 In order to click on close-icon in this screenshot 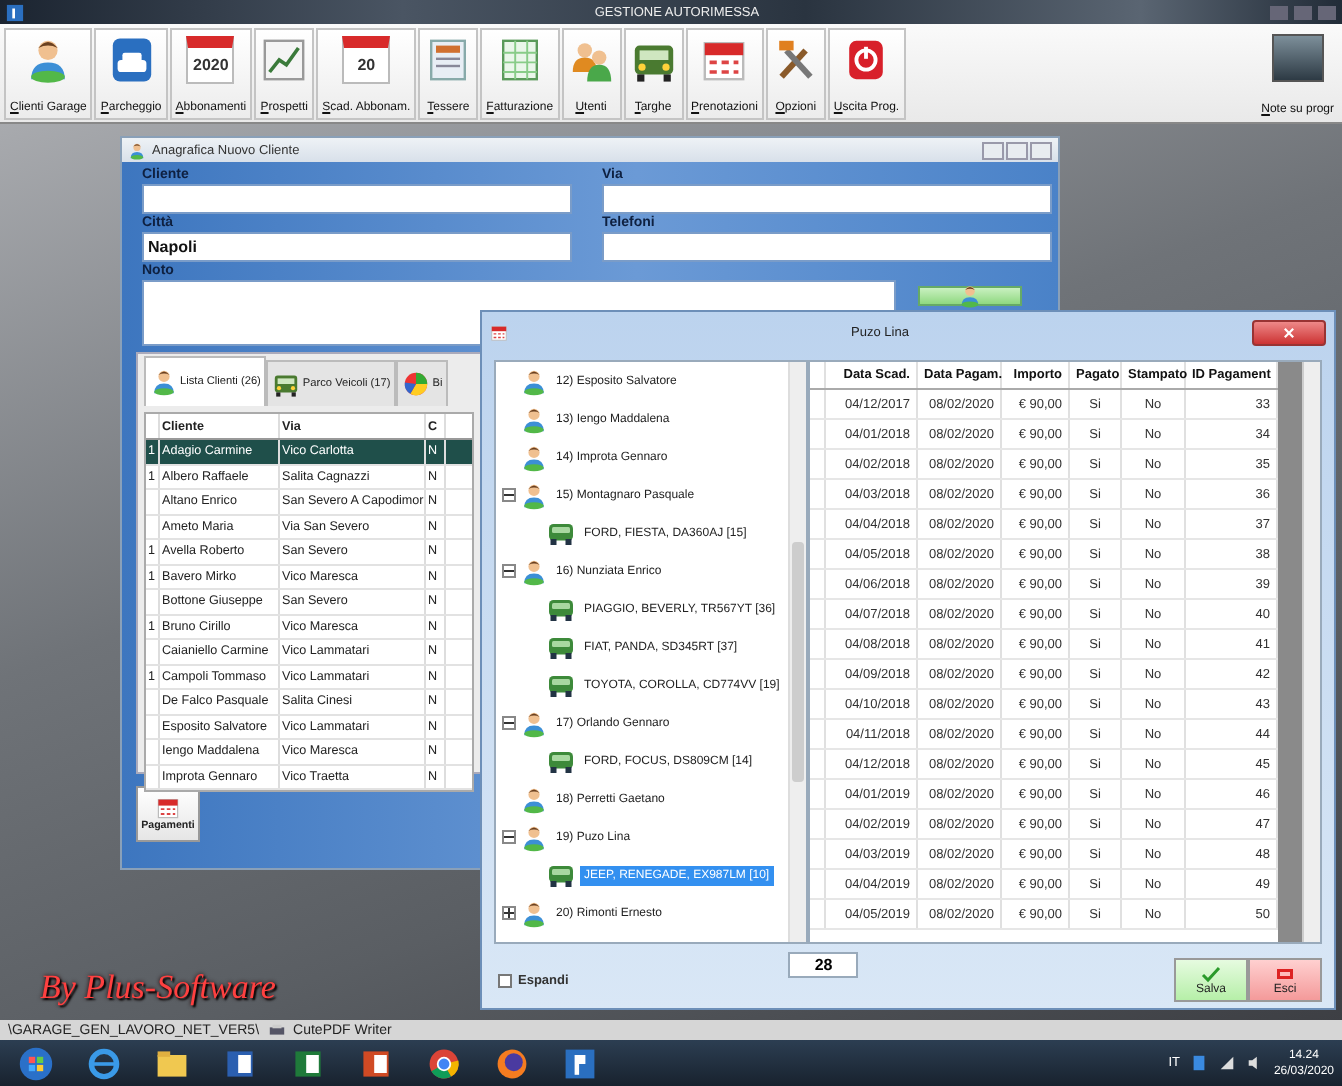, I will do `click(1289, 332)`.